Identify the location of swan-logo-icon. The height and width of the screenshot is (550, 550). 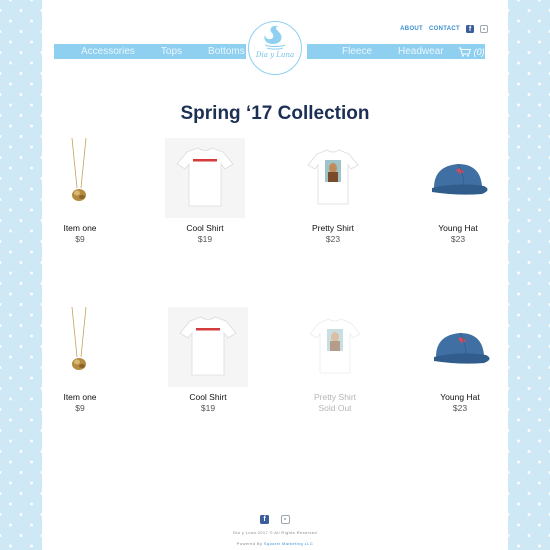
(275, 37).